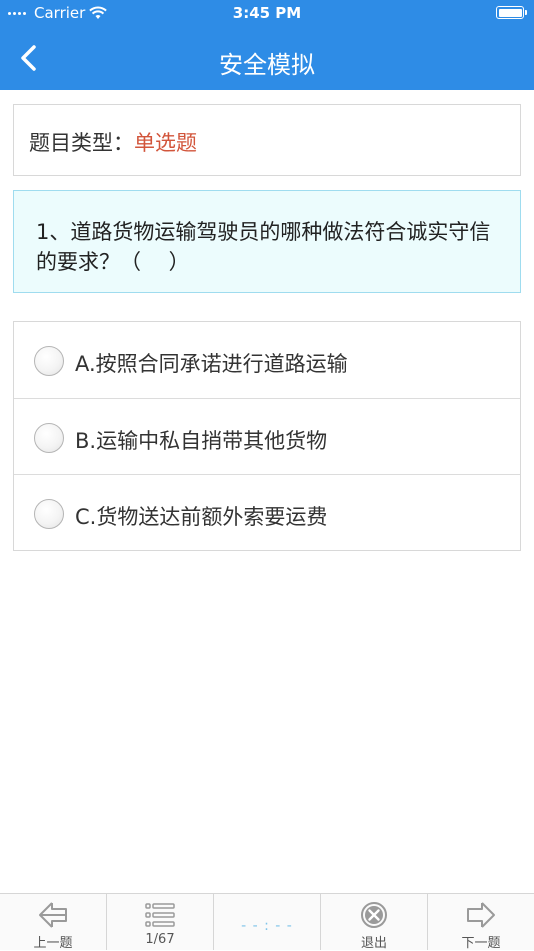 This screenshot has height=951, width=534. Describe the element at coordinates (267, 140) in the screenshot. I see `question-type-card: 题目类型：单选题` at that location.